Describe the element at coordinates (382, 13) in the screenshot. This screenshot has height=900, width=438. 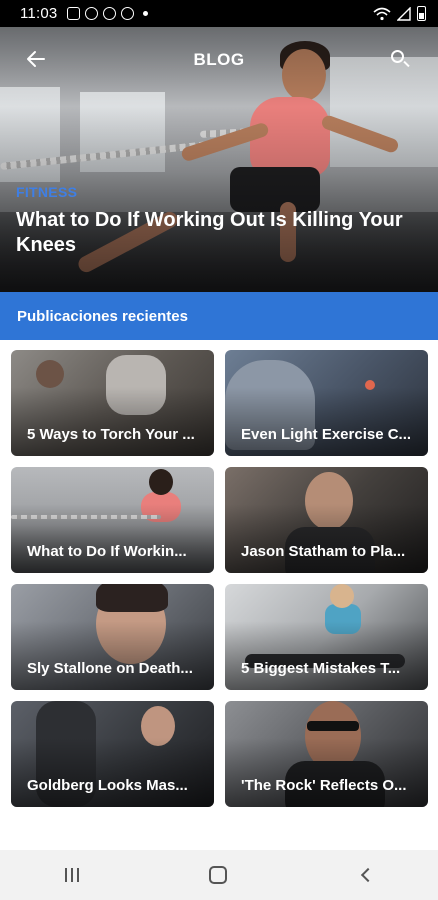
I see `wifi-icon` at that location.